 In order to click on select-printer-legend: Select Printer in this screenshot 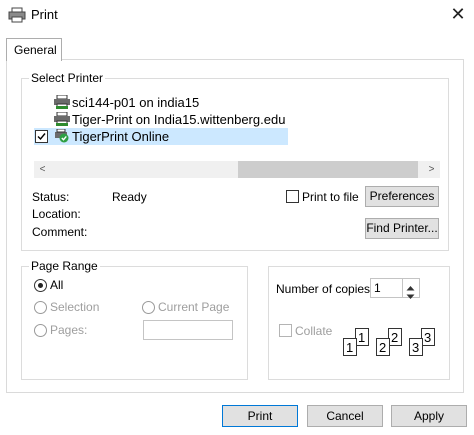, I will do `click(67, 78)`.